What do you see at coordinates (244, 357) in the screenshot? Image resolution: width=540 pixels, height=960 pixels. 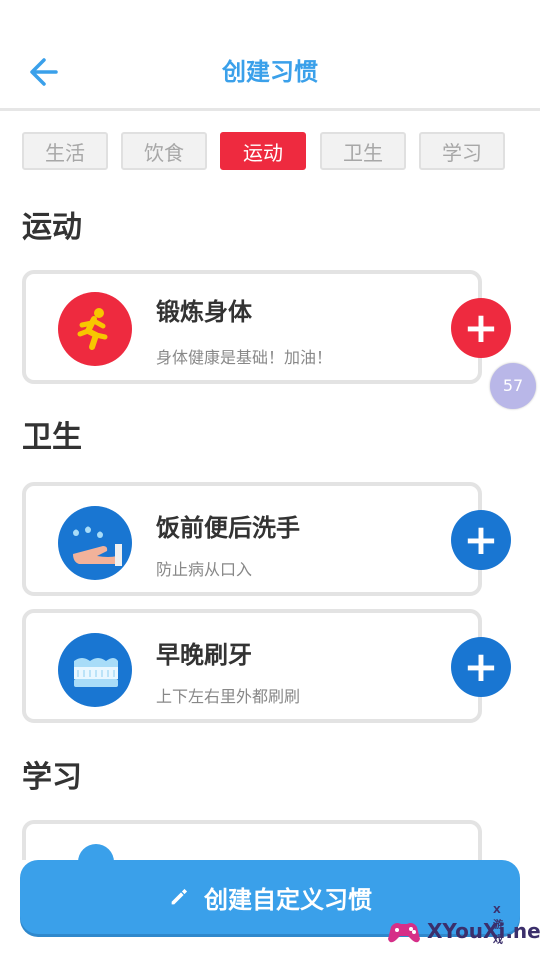 I see `habit-desc: 身体健康是基础！加油！` at bounding box center [244, 357].